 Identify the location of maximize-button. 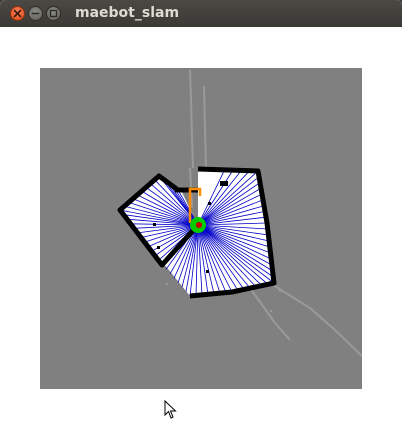
(53, 13).